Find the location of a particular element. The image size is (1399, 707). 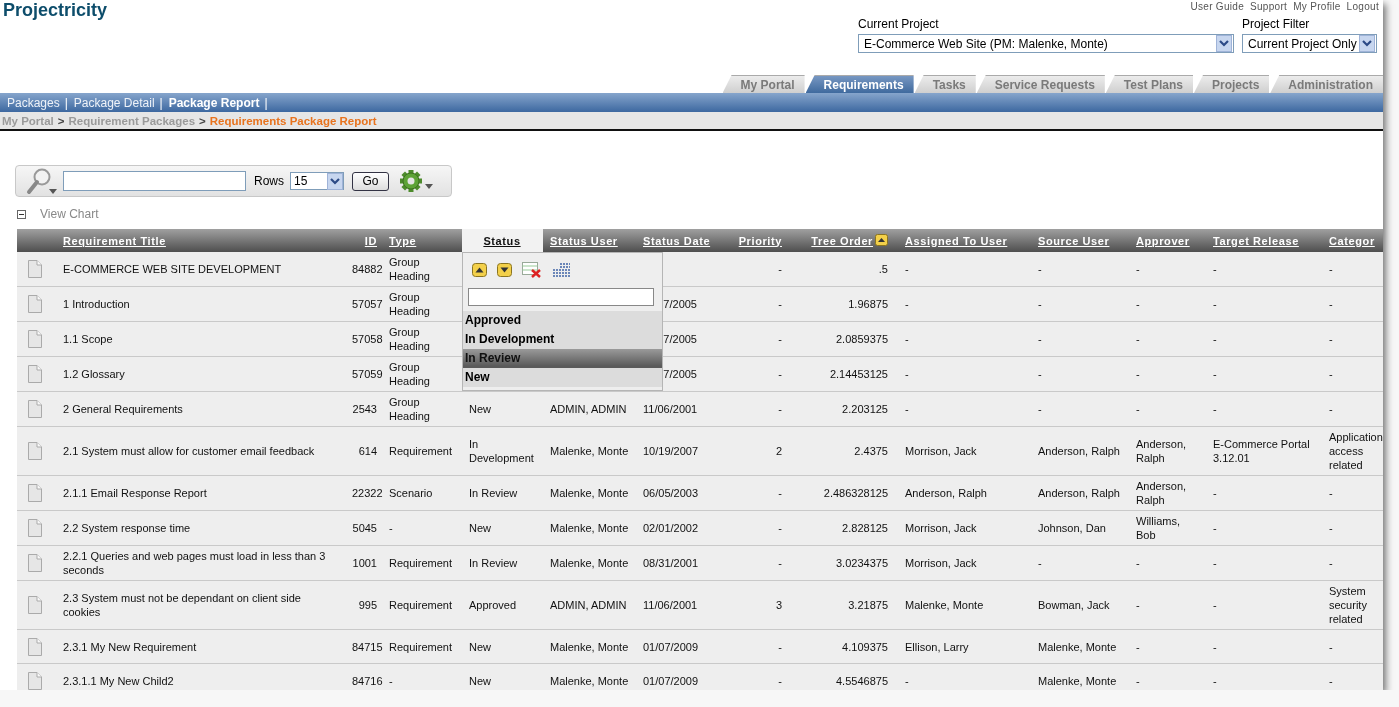

column-header: Categor is located at coordinates (1351, 240).